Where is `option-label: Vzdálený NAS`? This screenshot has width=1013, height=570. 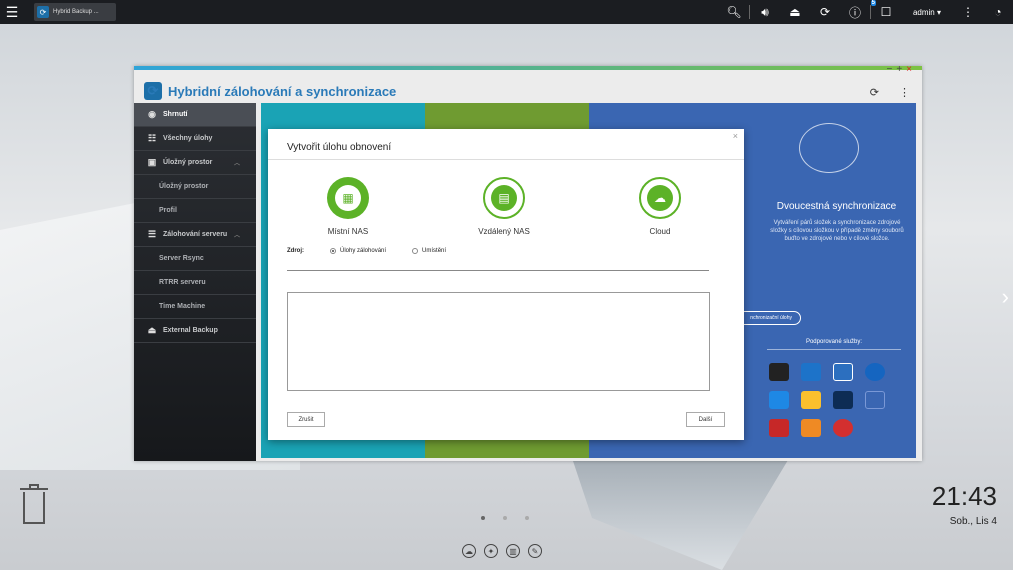 option-label: Vzdálený NAS is located at coordinates (504, 231).